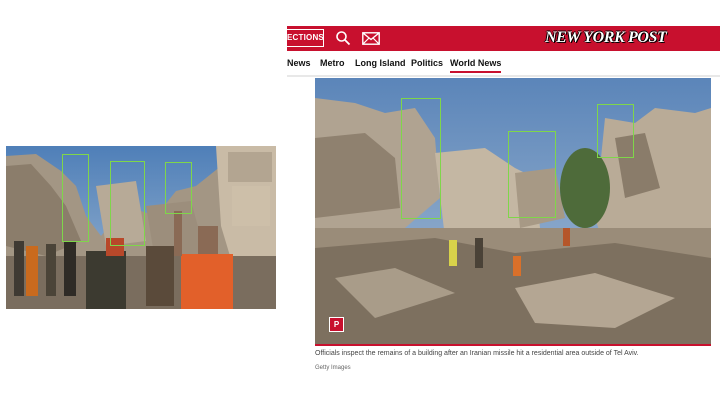 The height and width of the screenshot is (405, 720). What do you see at coordinates (476, 65) in the screenshot?
I see `nav-item-world-news: World News` at bounding box center [476, 65].